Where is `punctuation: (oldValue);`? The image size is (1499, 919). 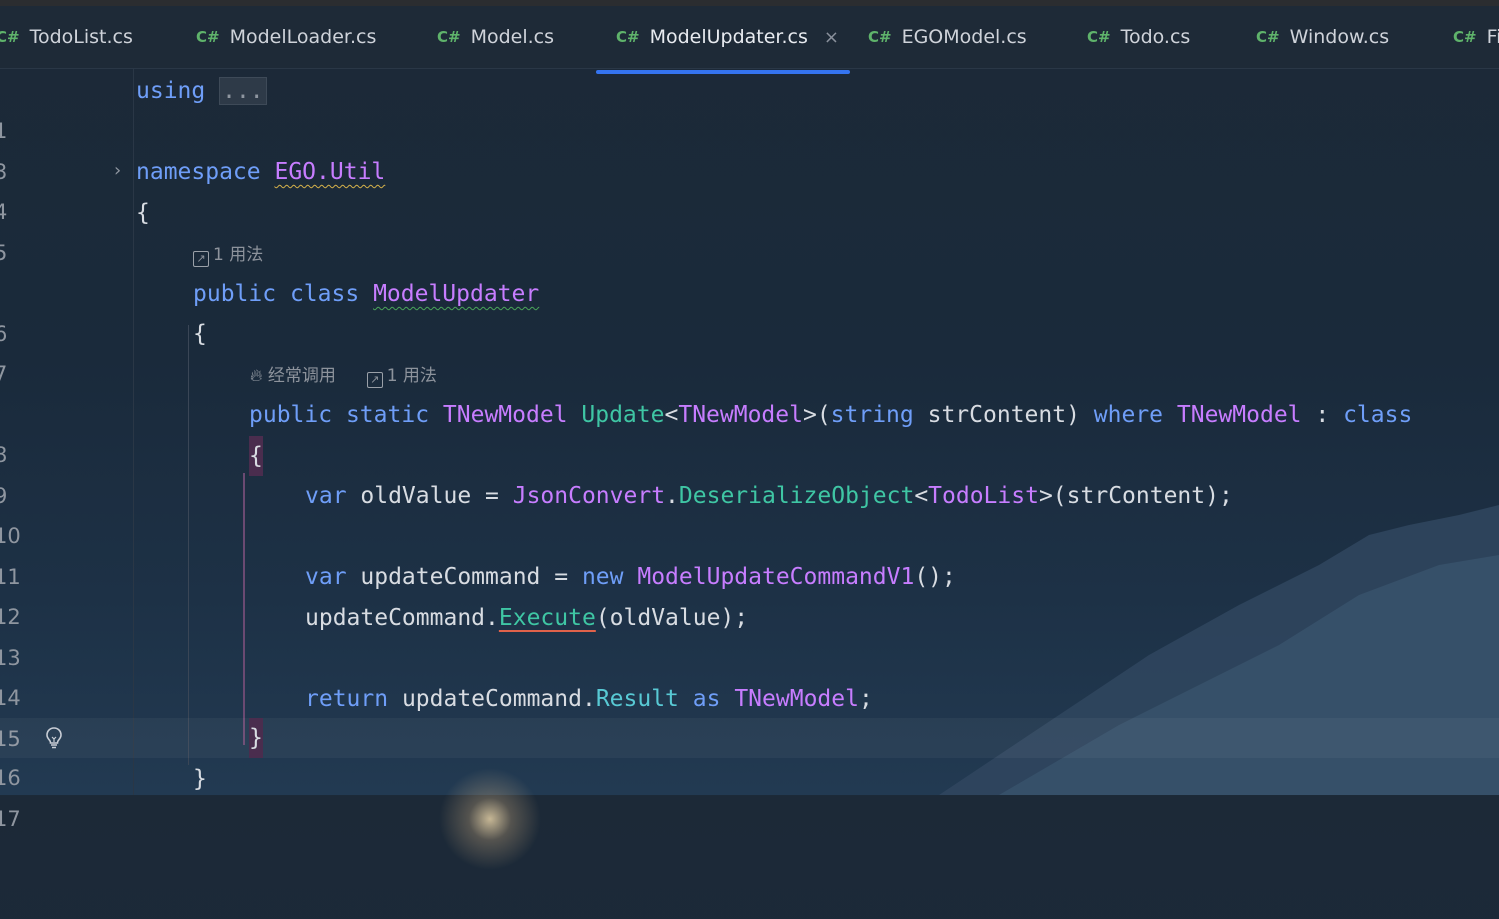
punctuation: (oldValue); is located at coordinates (672, 618).